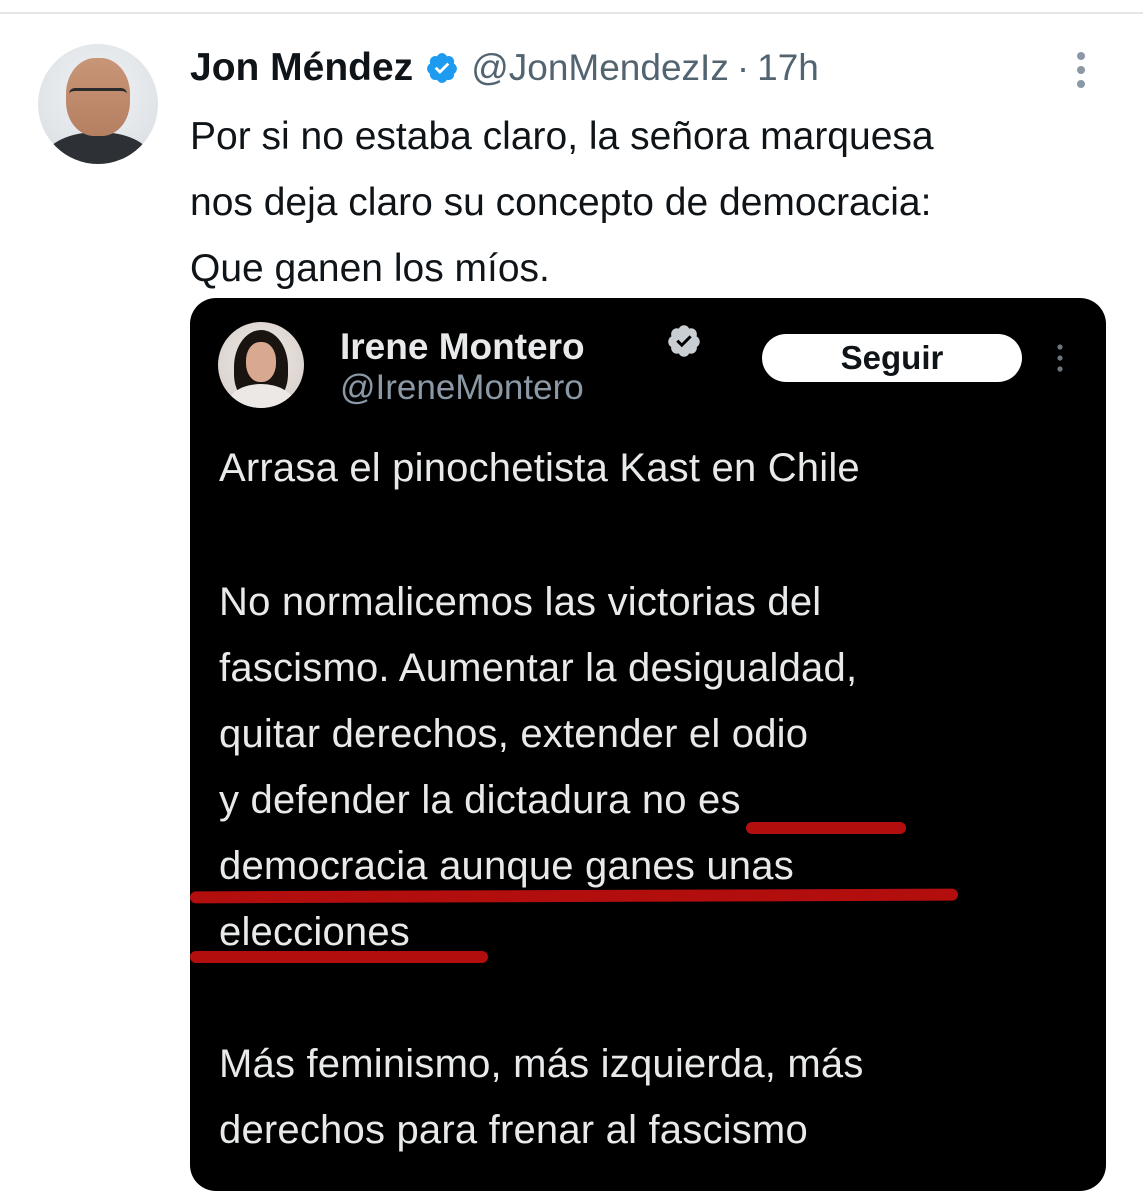  What do you see at coordinates (514, 734) in the screenshot?
I see `embedded-line: quitar derechos, extender el odio` at bounding box center [514, 734].